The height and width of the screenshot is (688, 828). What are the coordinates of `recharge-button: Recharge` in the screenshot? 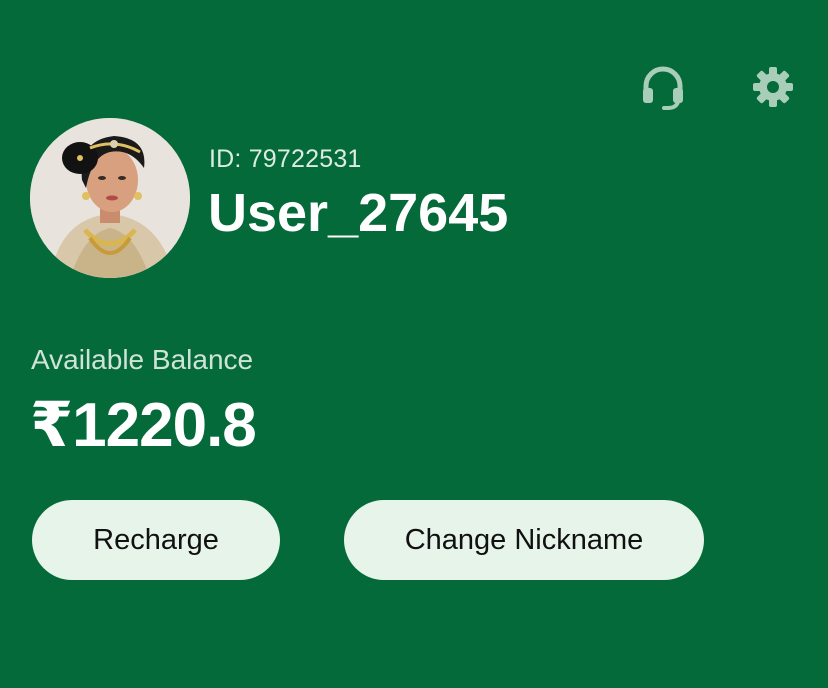 It's located at (156, 540).